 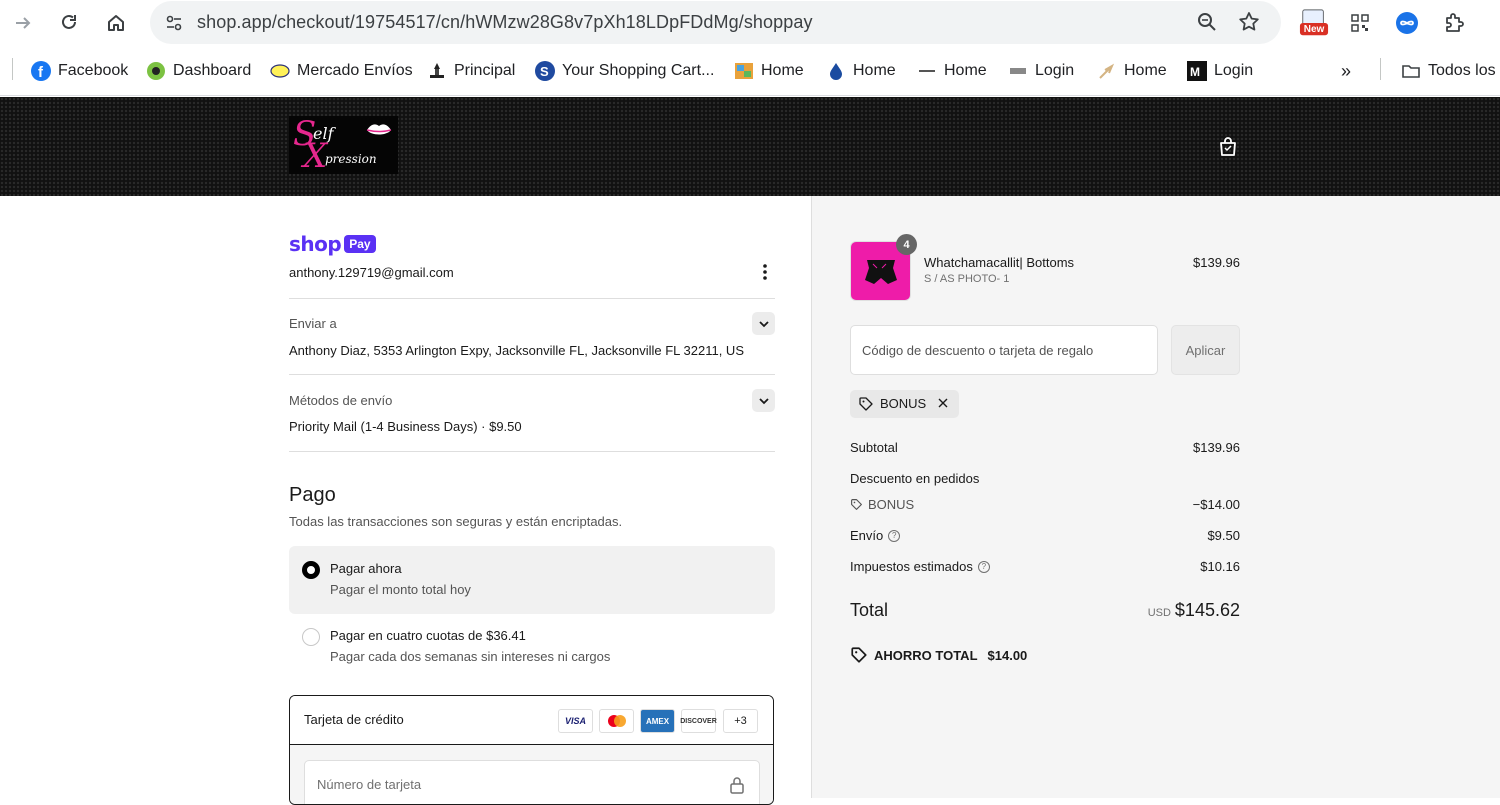 I want to click on svg-text: S, so click(x=544, y=71).